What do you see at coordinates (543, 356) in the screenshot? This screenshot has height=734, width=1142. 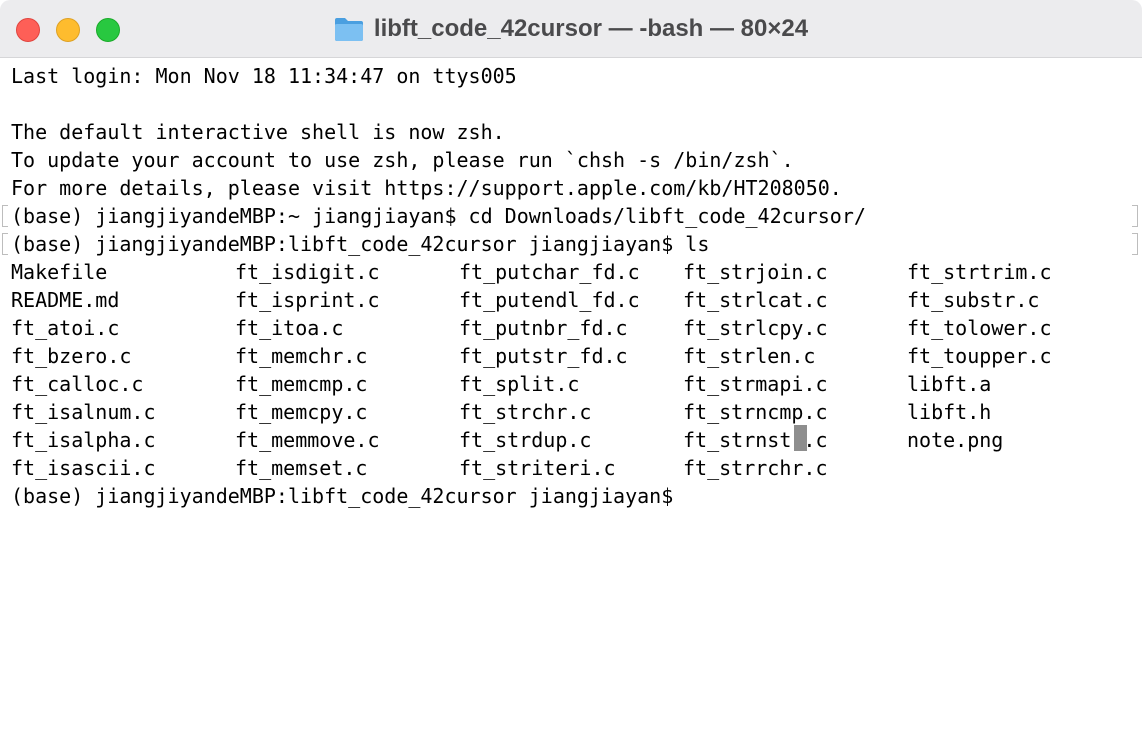 I see `file-entry: ft_putstr_fd.c` at bounding box center [543, 356].